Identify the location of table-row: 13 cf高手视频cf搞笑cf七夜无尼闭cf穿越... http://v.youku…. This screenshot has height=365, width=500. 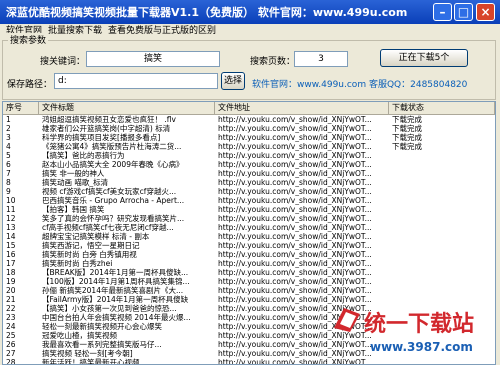
(249, 227).